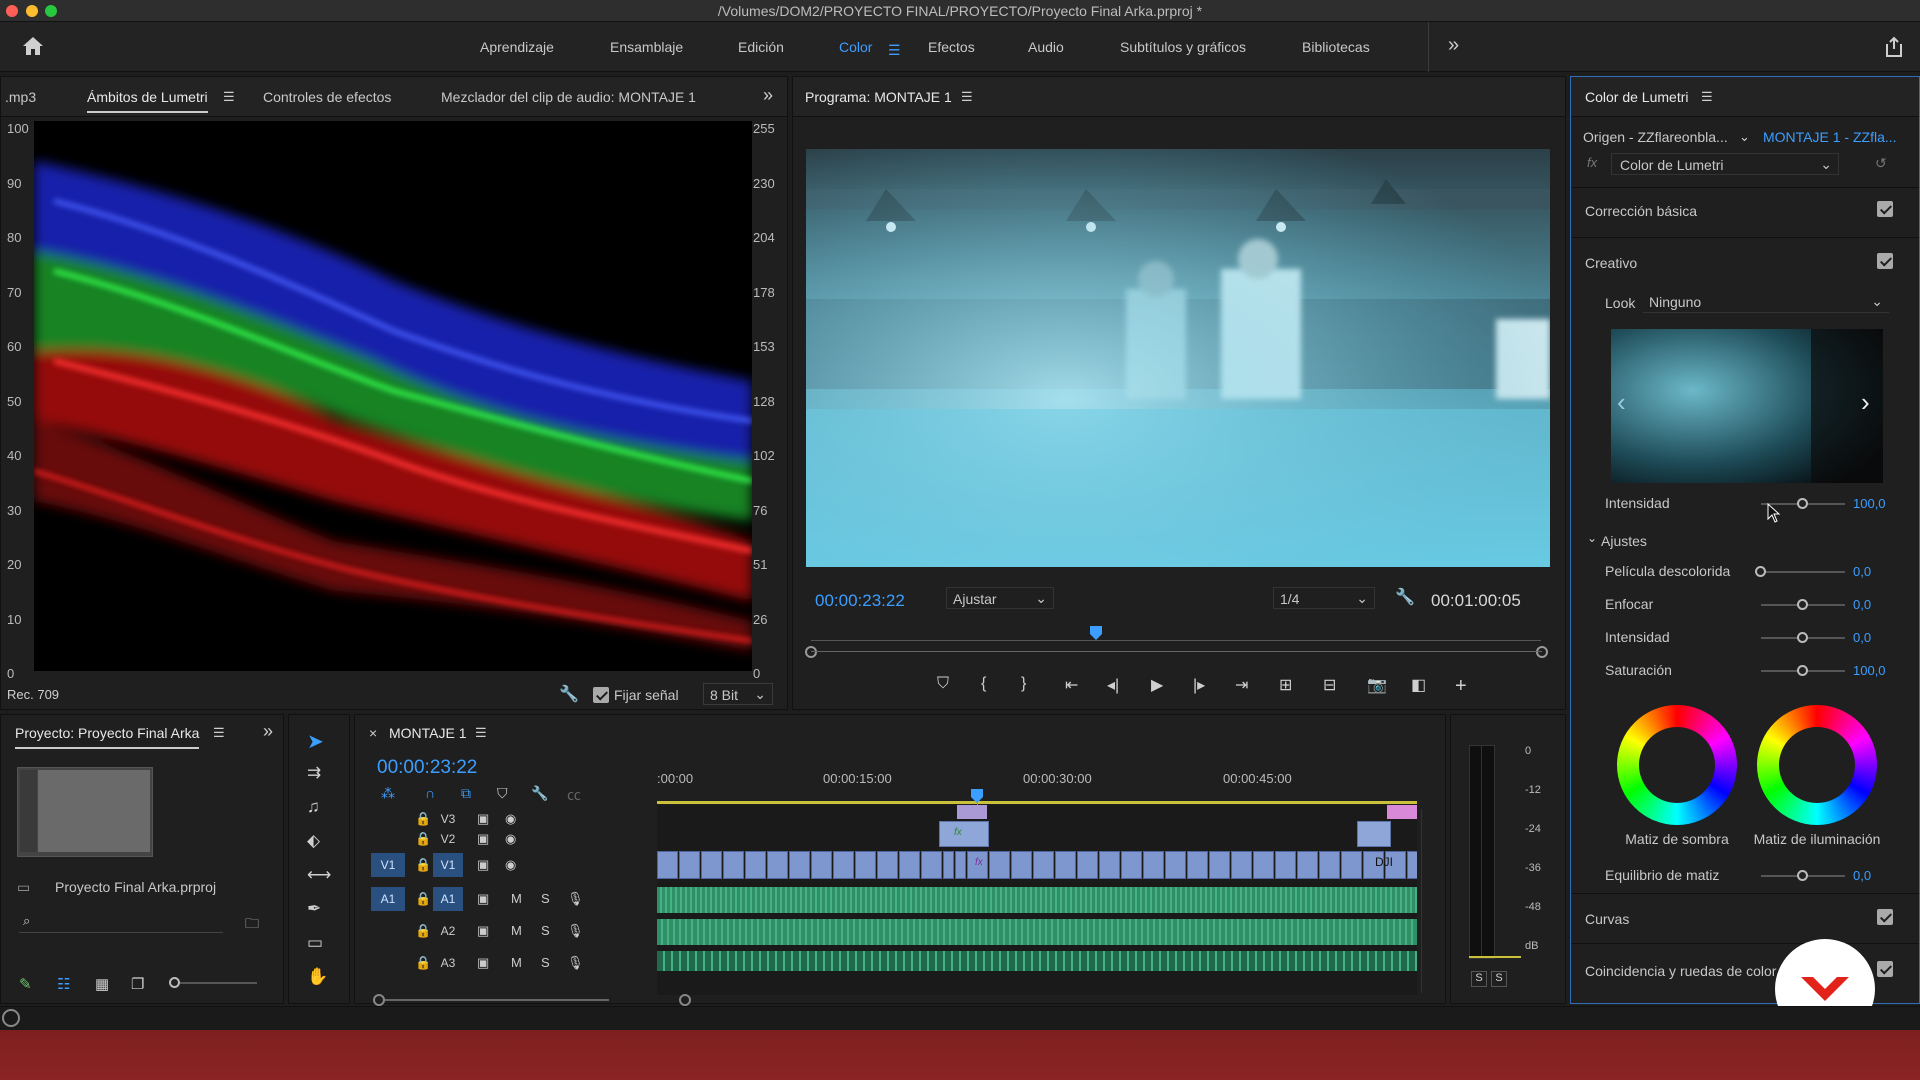 This screenshot has width=1920, height=1080. I want to click on more-tabs-icon: », so click(268, 731).